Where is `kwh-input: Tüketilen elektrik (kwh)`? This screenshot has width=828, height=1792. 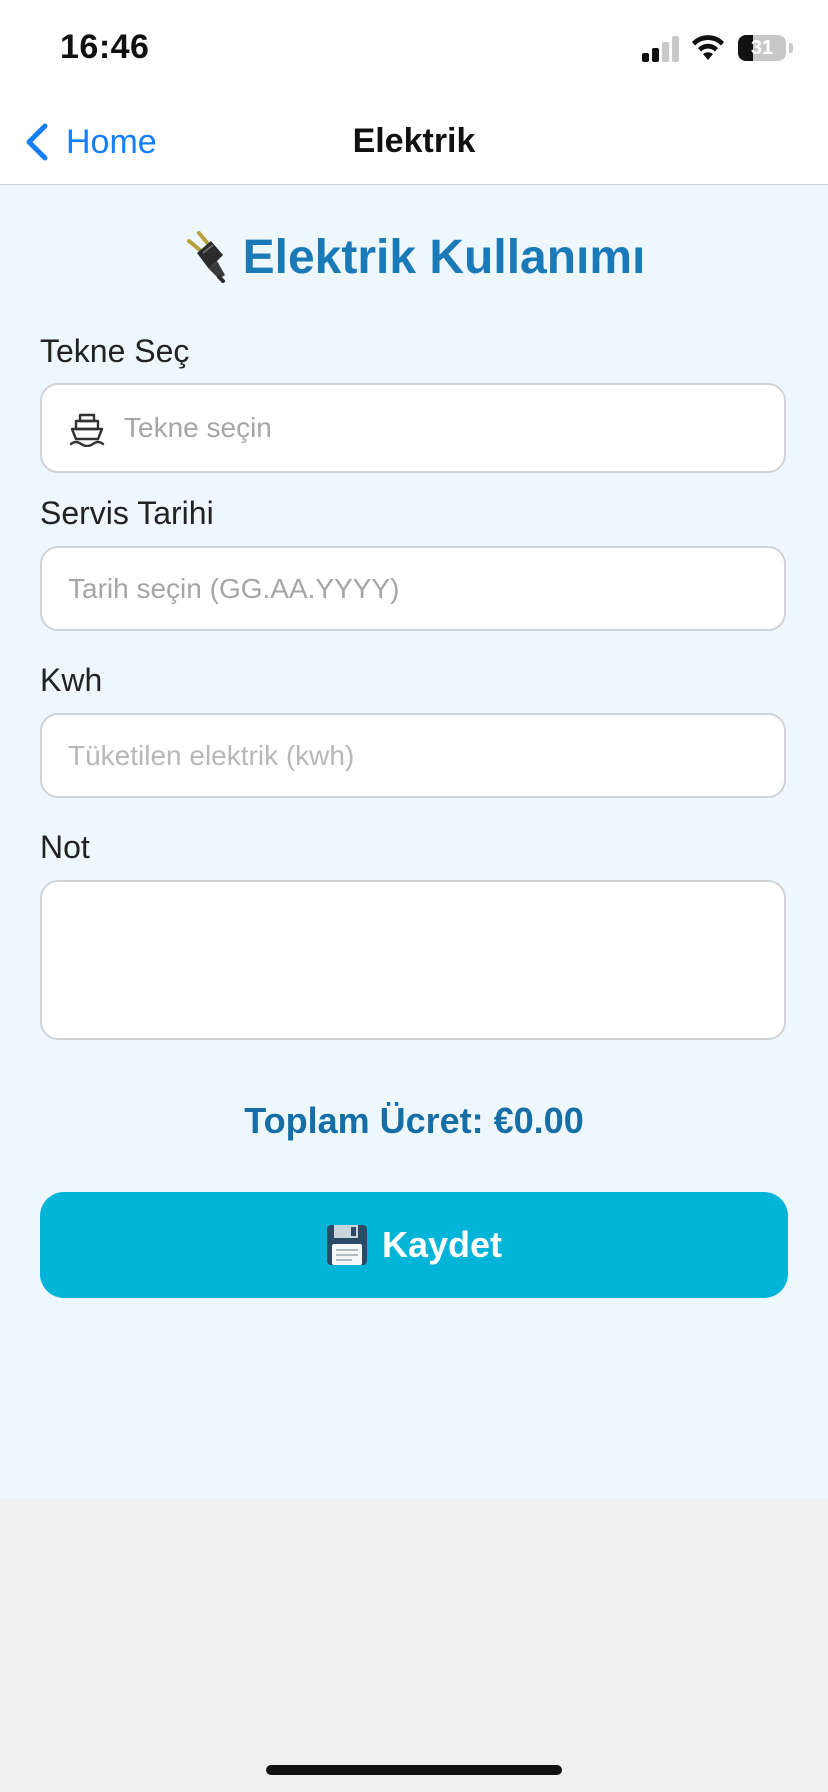 kwh-input: Tüketilen elektrik (kwh) is located at coordinates (413, 755).